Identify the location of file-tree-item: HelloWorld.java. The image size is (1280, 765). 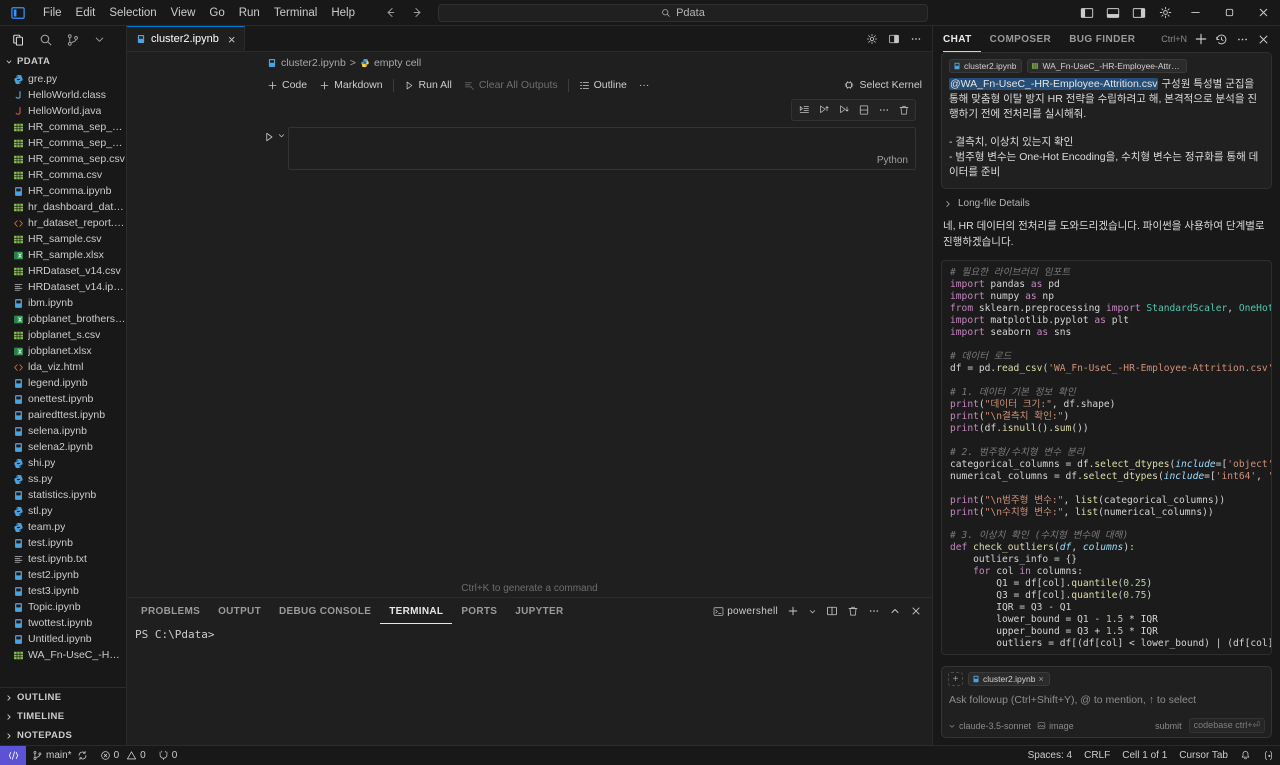
(63, 111).